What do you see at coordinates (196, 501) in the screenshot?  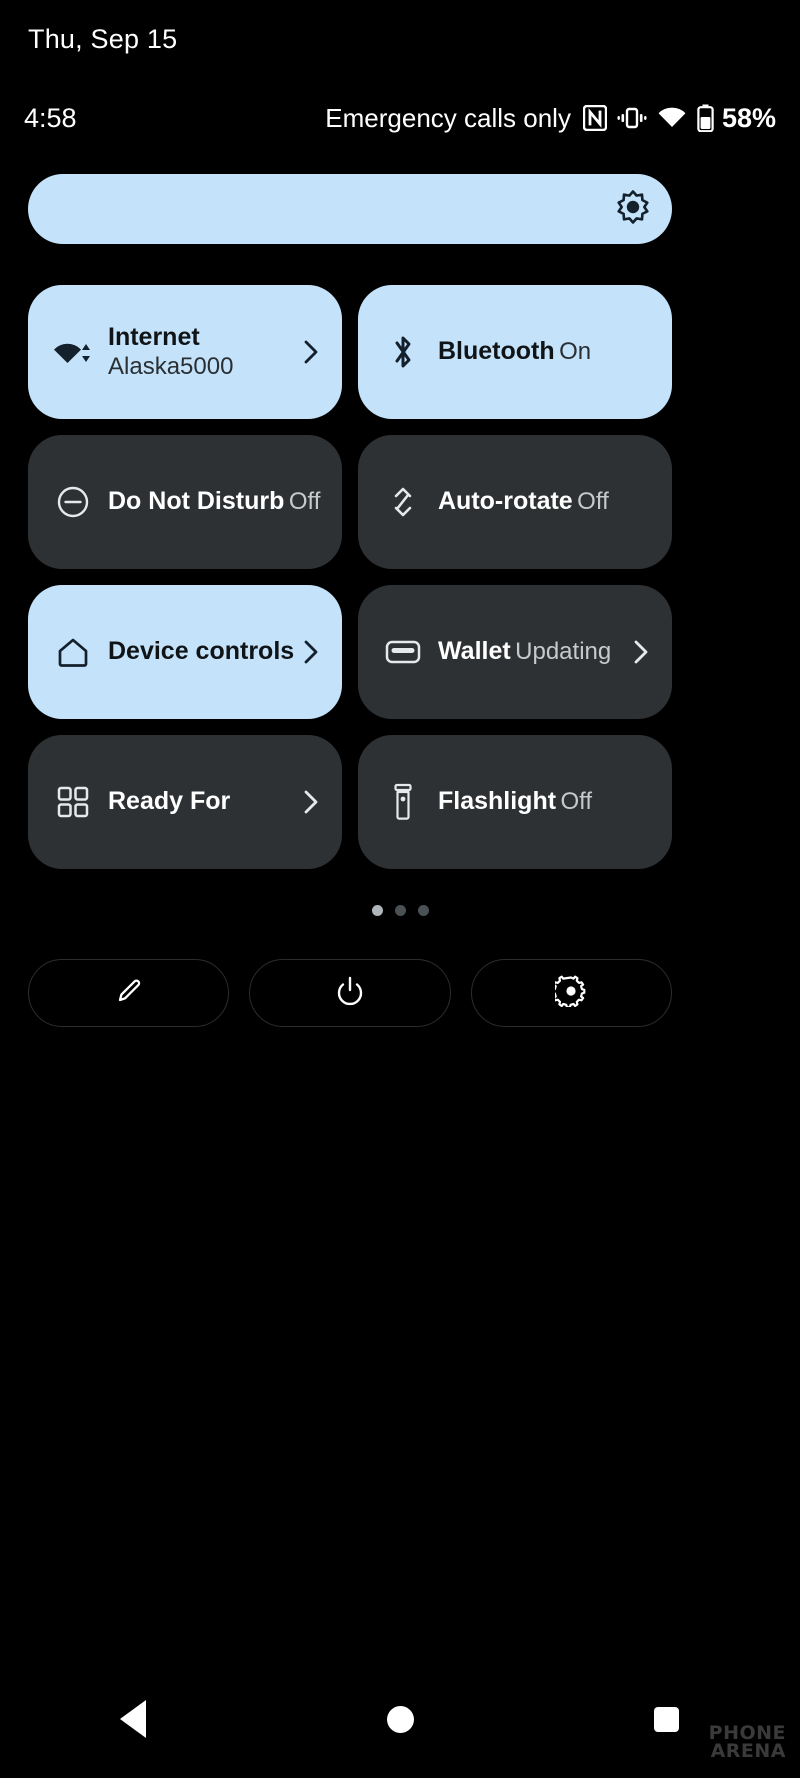 I see `tile-title: Do Not Disturb` at bounding box center [196, 501].